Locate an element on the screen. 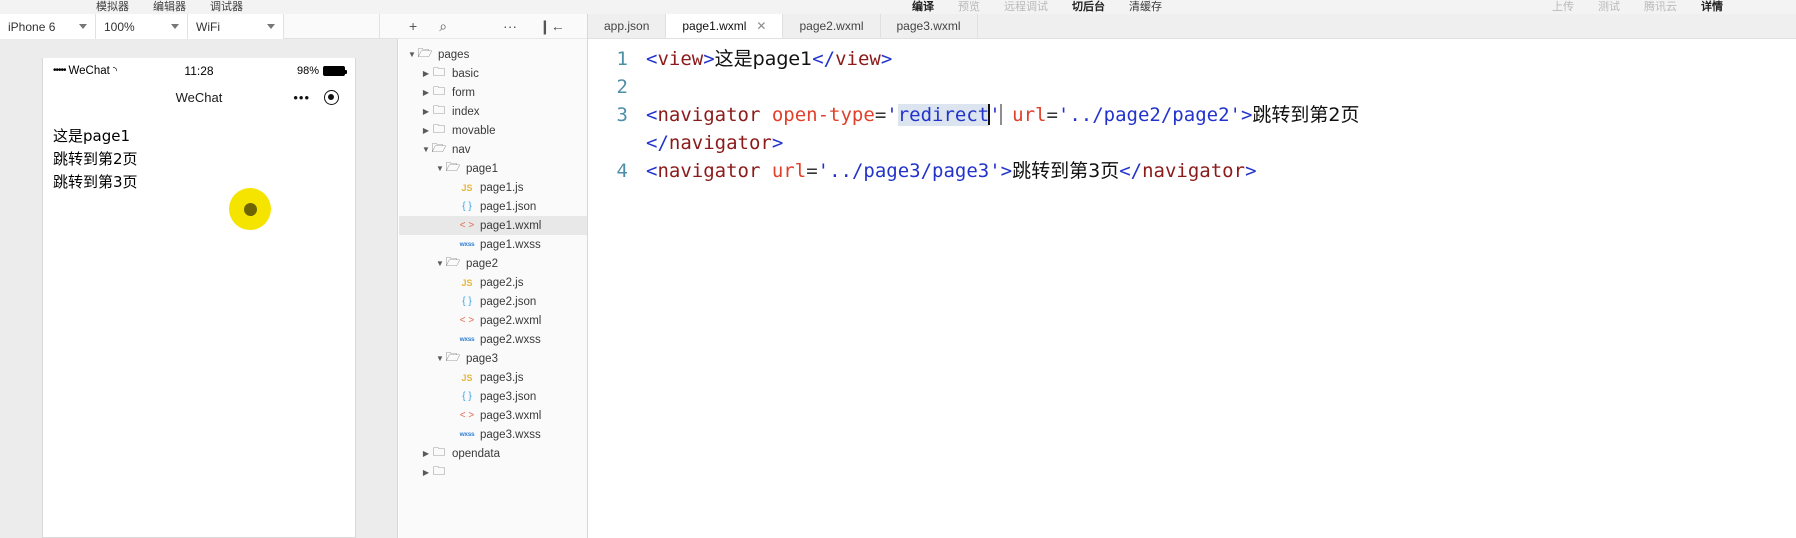 This screenshot has width=1796, height=538. topbar-item-debugger: 调试器 is located at coordinates (226, 7).